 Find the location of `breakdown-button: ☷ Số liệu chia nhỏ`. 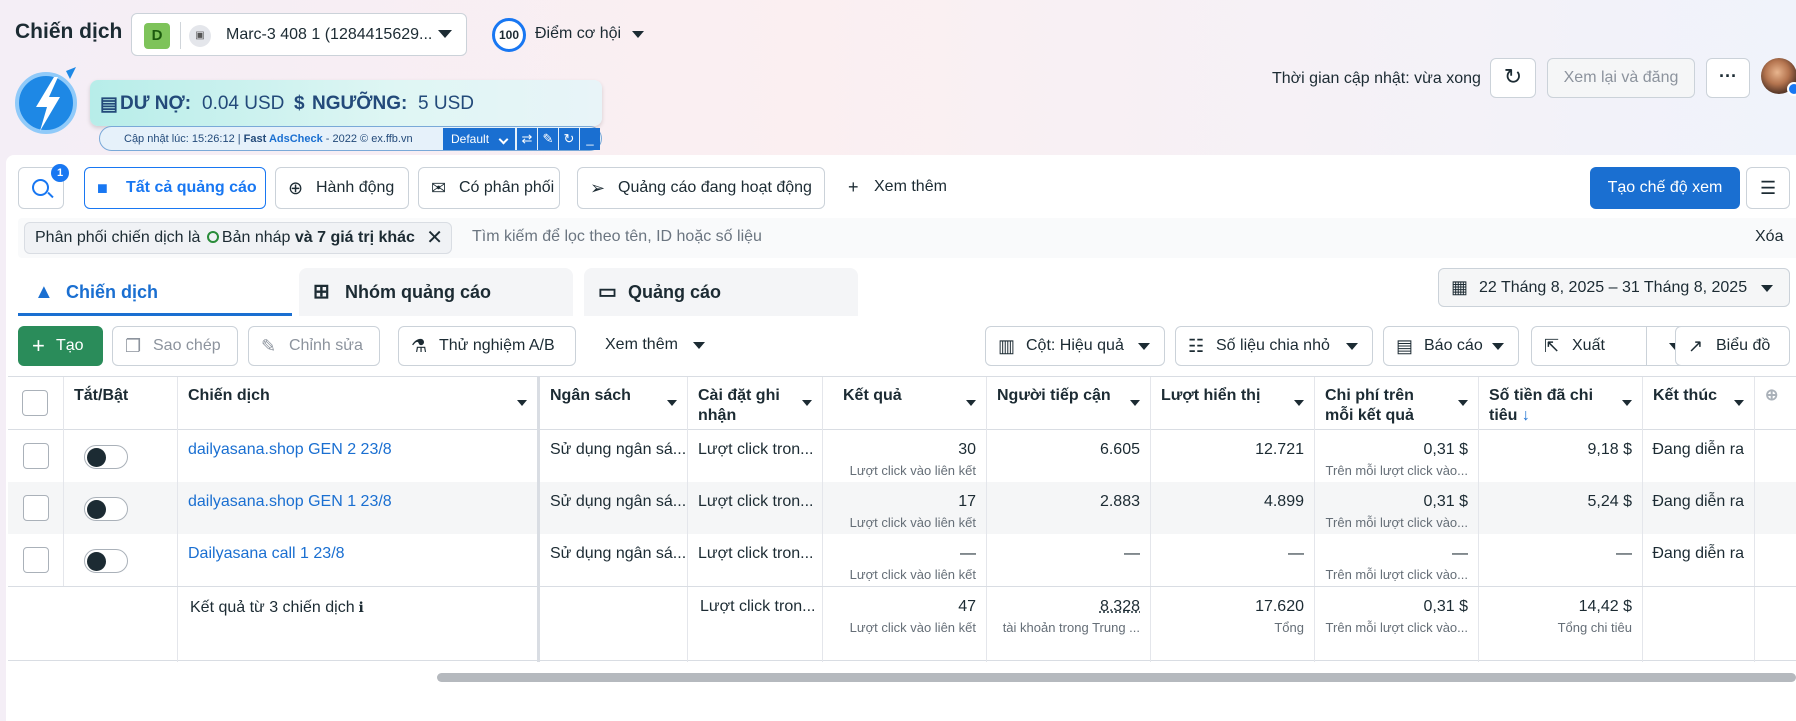

breakdown-button: ☷ Số liệu chia nhỏ is located at coordinates (1274, 346).